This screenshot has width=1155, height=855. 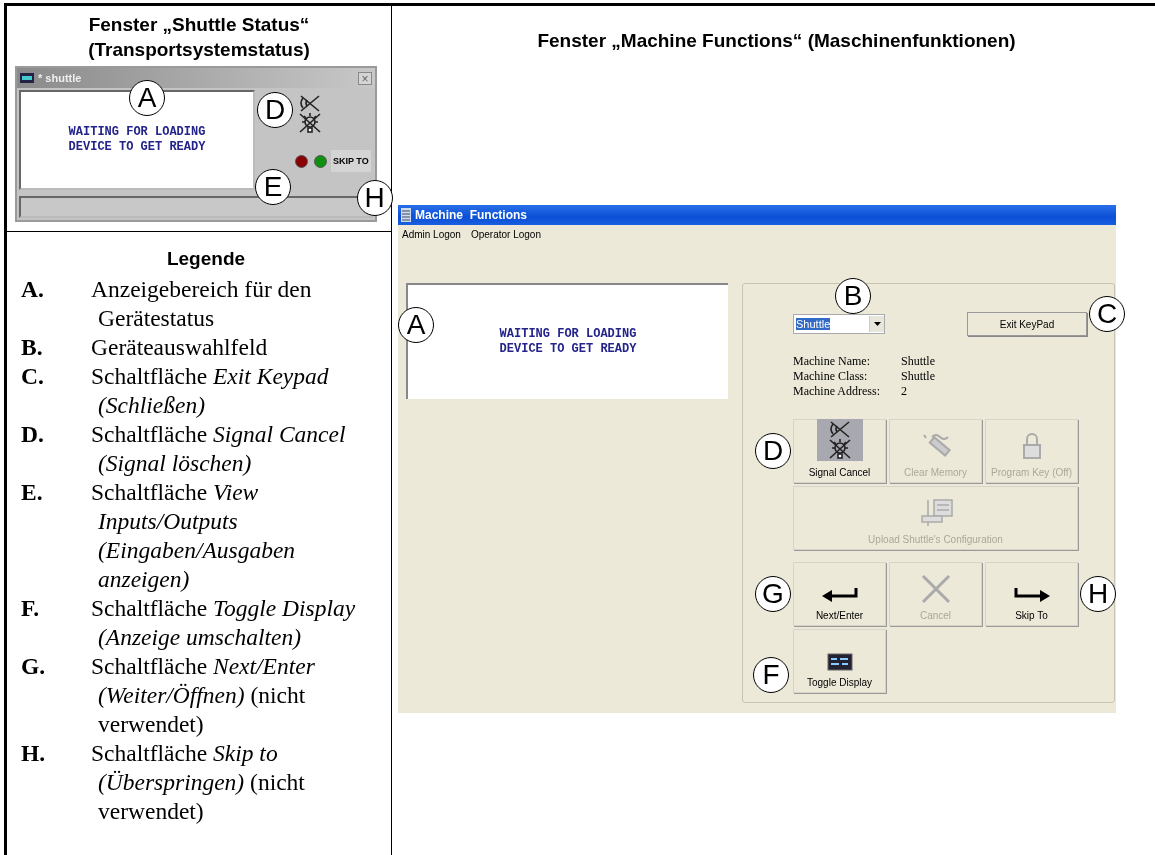 What do you see at coordinates (773, 594) in the screenshot?
I see `callout-label: G` at bounding box center [773, 594].